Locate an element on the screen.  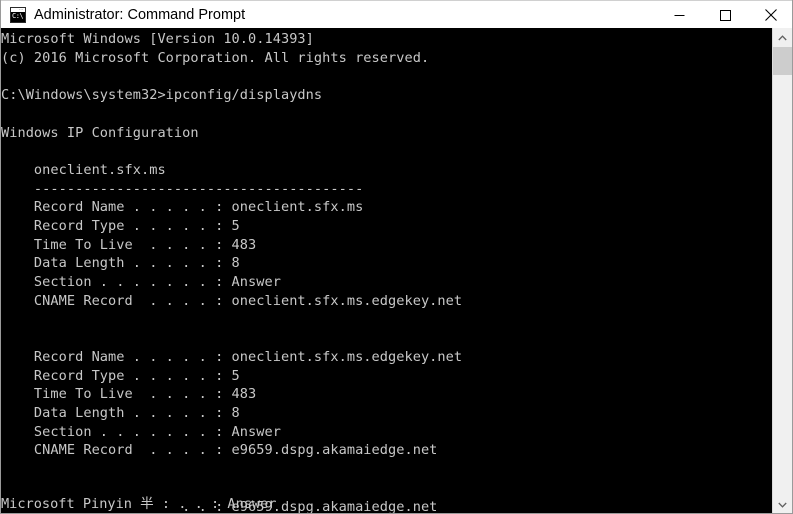
close-button is located at coordinates (770, 15).